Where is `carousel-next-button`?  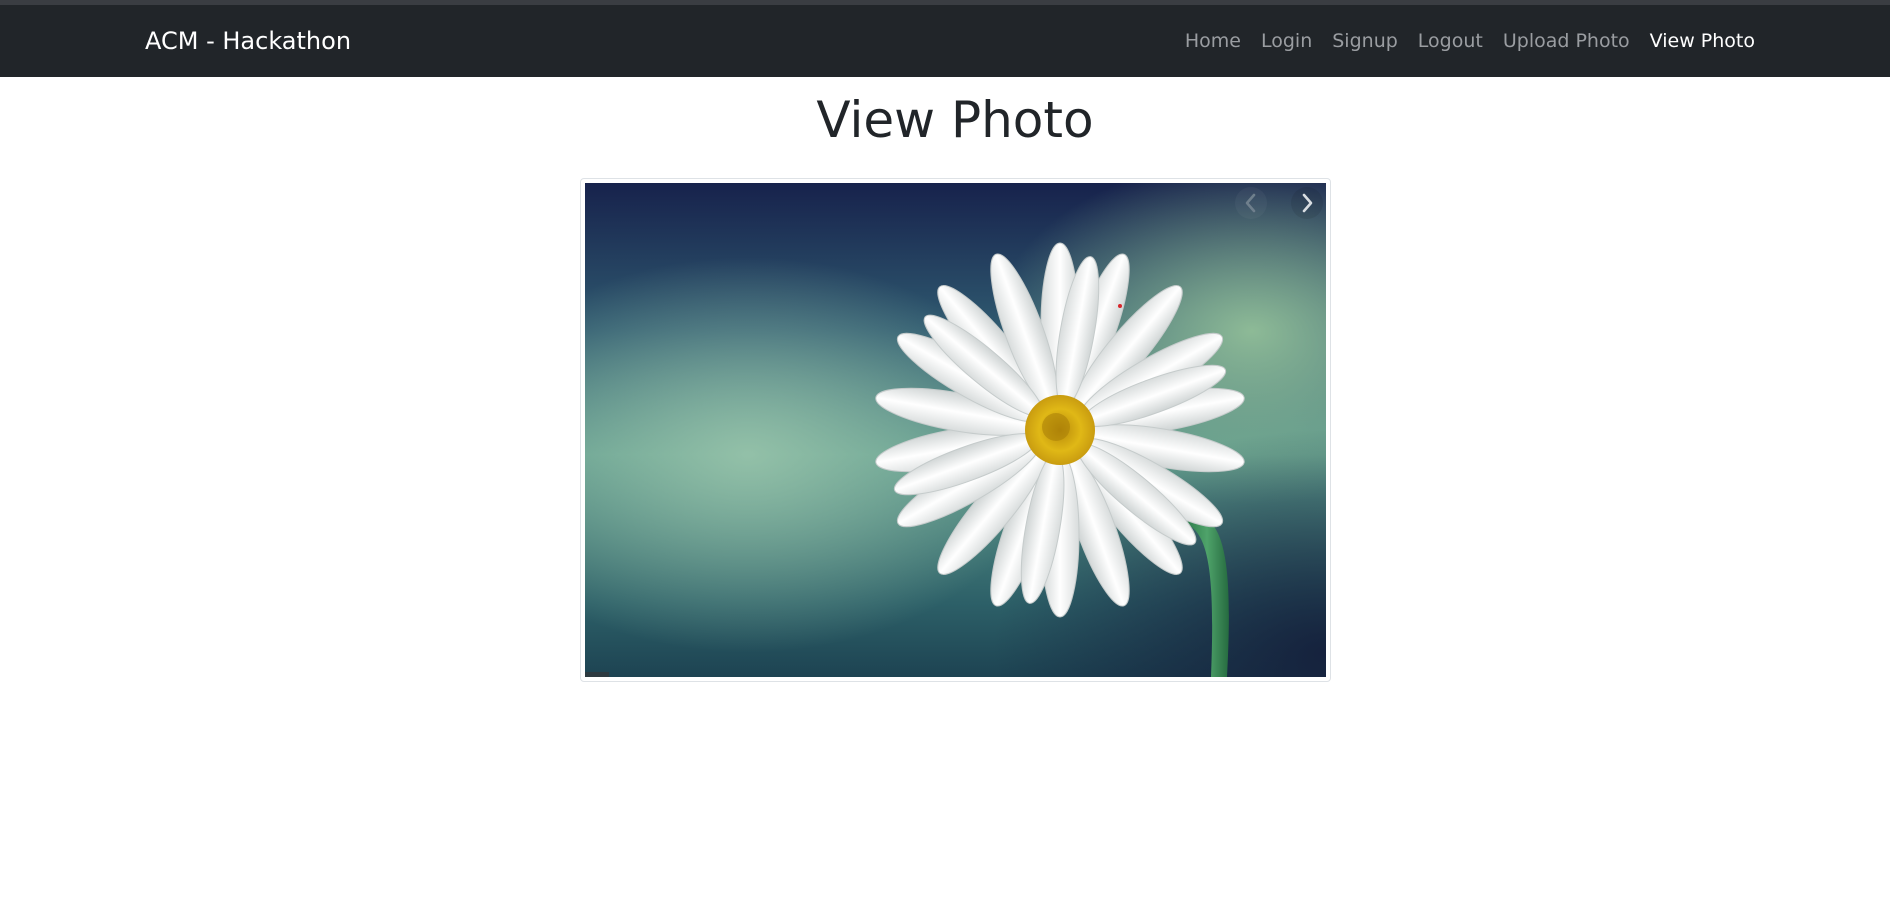 carousel-next-button is located at coordinates (1307, 203).